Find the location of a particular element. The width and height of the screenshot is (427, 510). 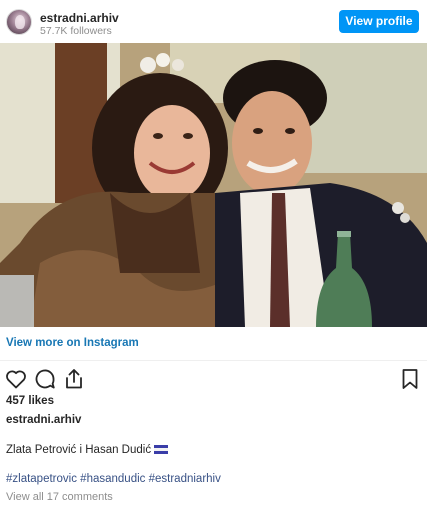

view-comments-link: View all 17 comments is located at coordinates (59, 497).